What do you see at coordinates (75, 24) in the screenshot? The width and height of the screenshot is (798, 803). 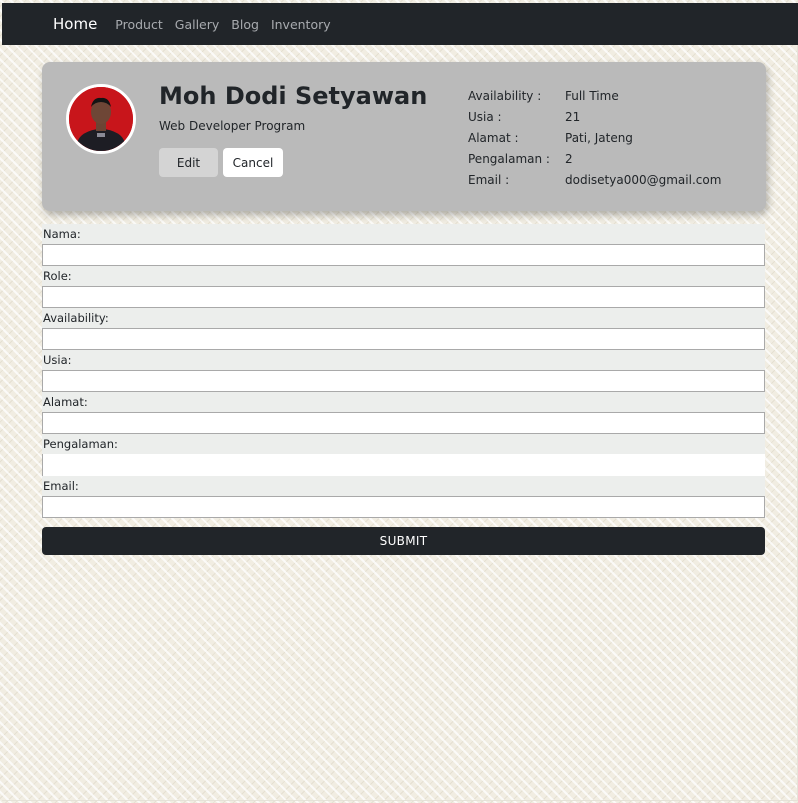 I see `nav-home-link: Home` at bounding box center [75, 24].